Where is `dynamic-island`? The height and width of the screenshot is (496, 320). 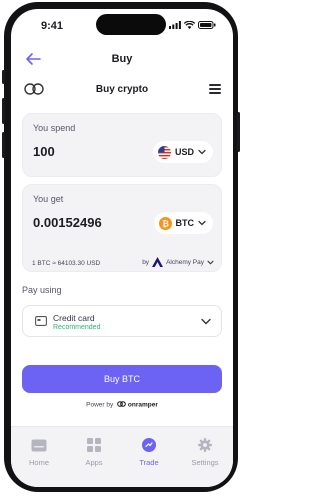 dynamic-island is located at coordinates (131, 24).